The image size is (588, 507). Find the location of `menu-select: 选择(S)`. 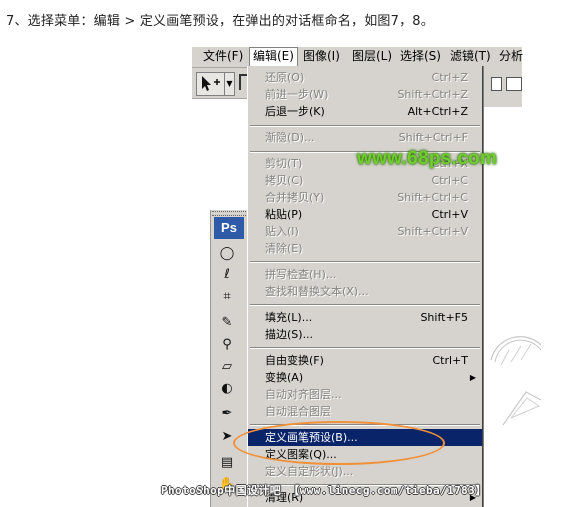

menu-select: 选择(S) is located at coordinates (420, 56).